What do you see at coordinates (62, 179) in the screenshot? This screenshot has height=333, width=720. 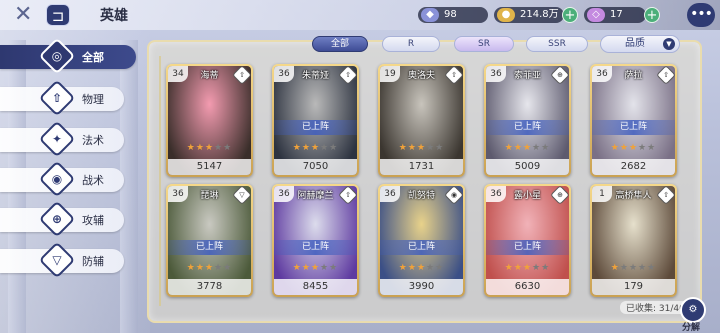 I see `sidebar-item-3: ◉ 战术` at bounding box center [62, 179].